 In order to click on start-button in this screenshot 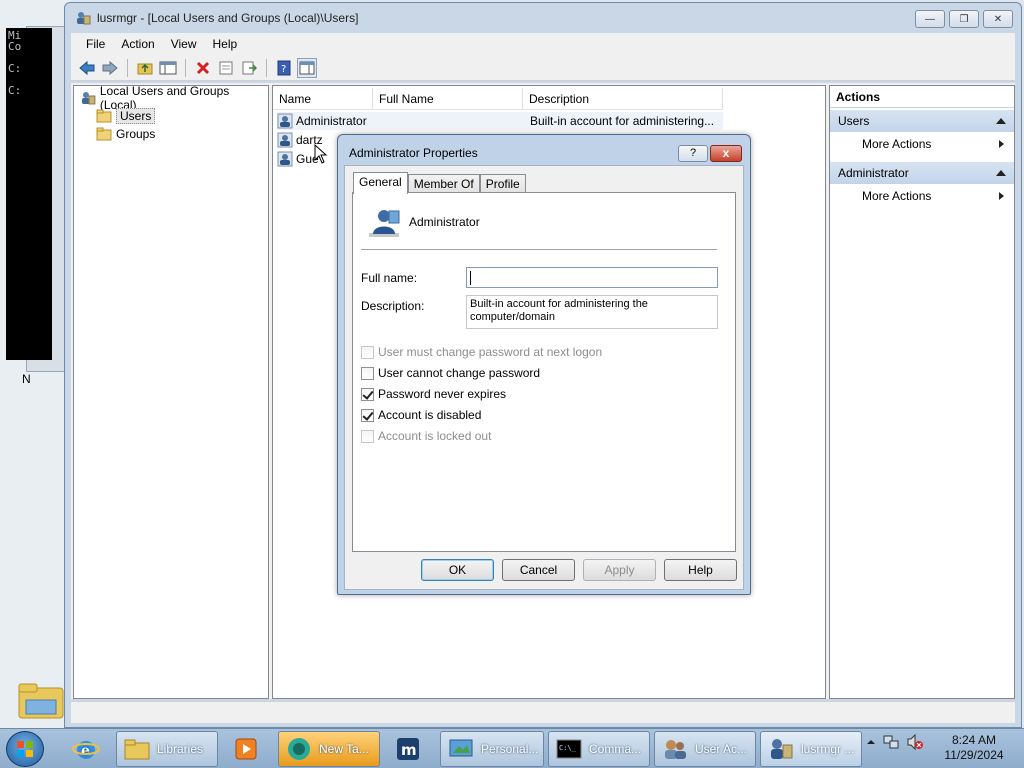, I will do `click(25, 749)`.